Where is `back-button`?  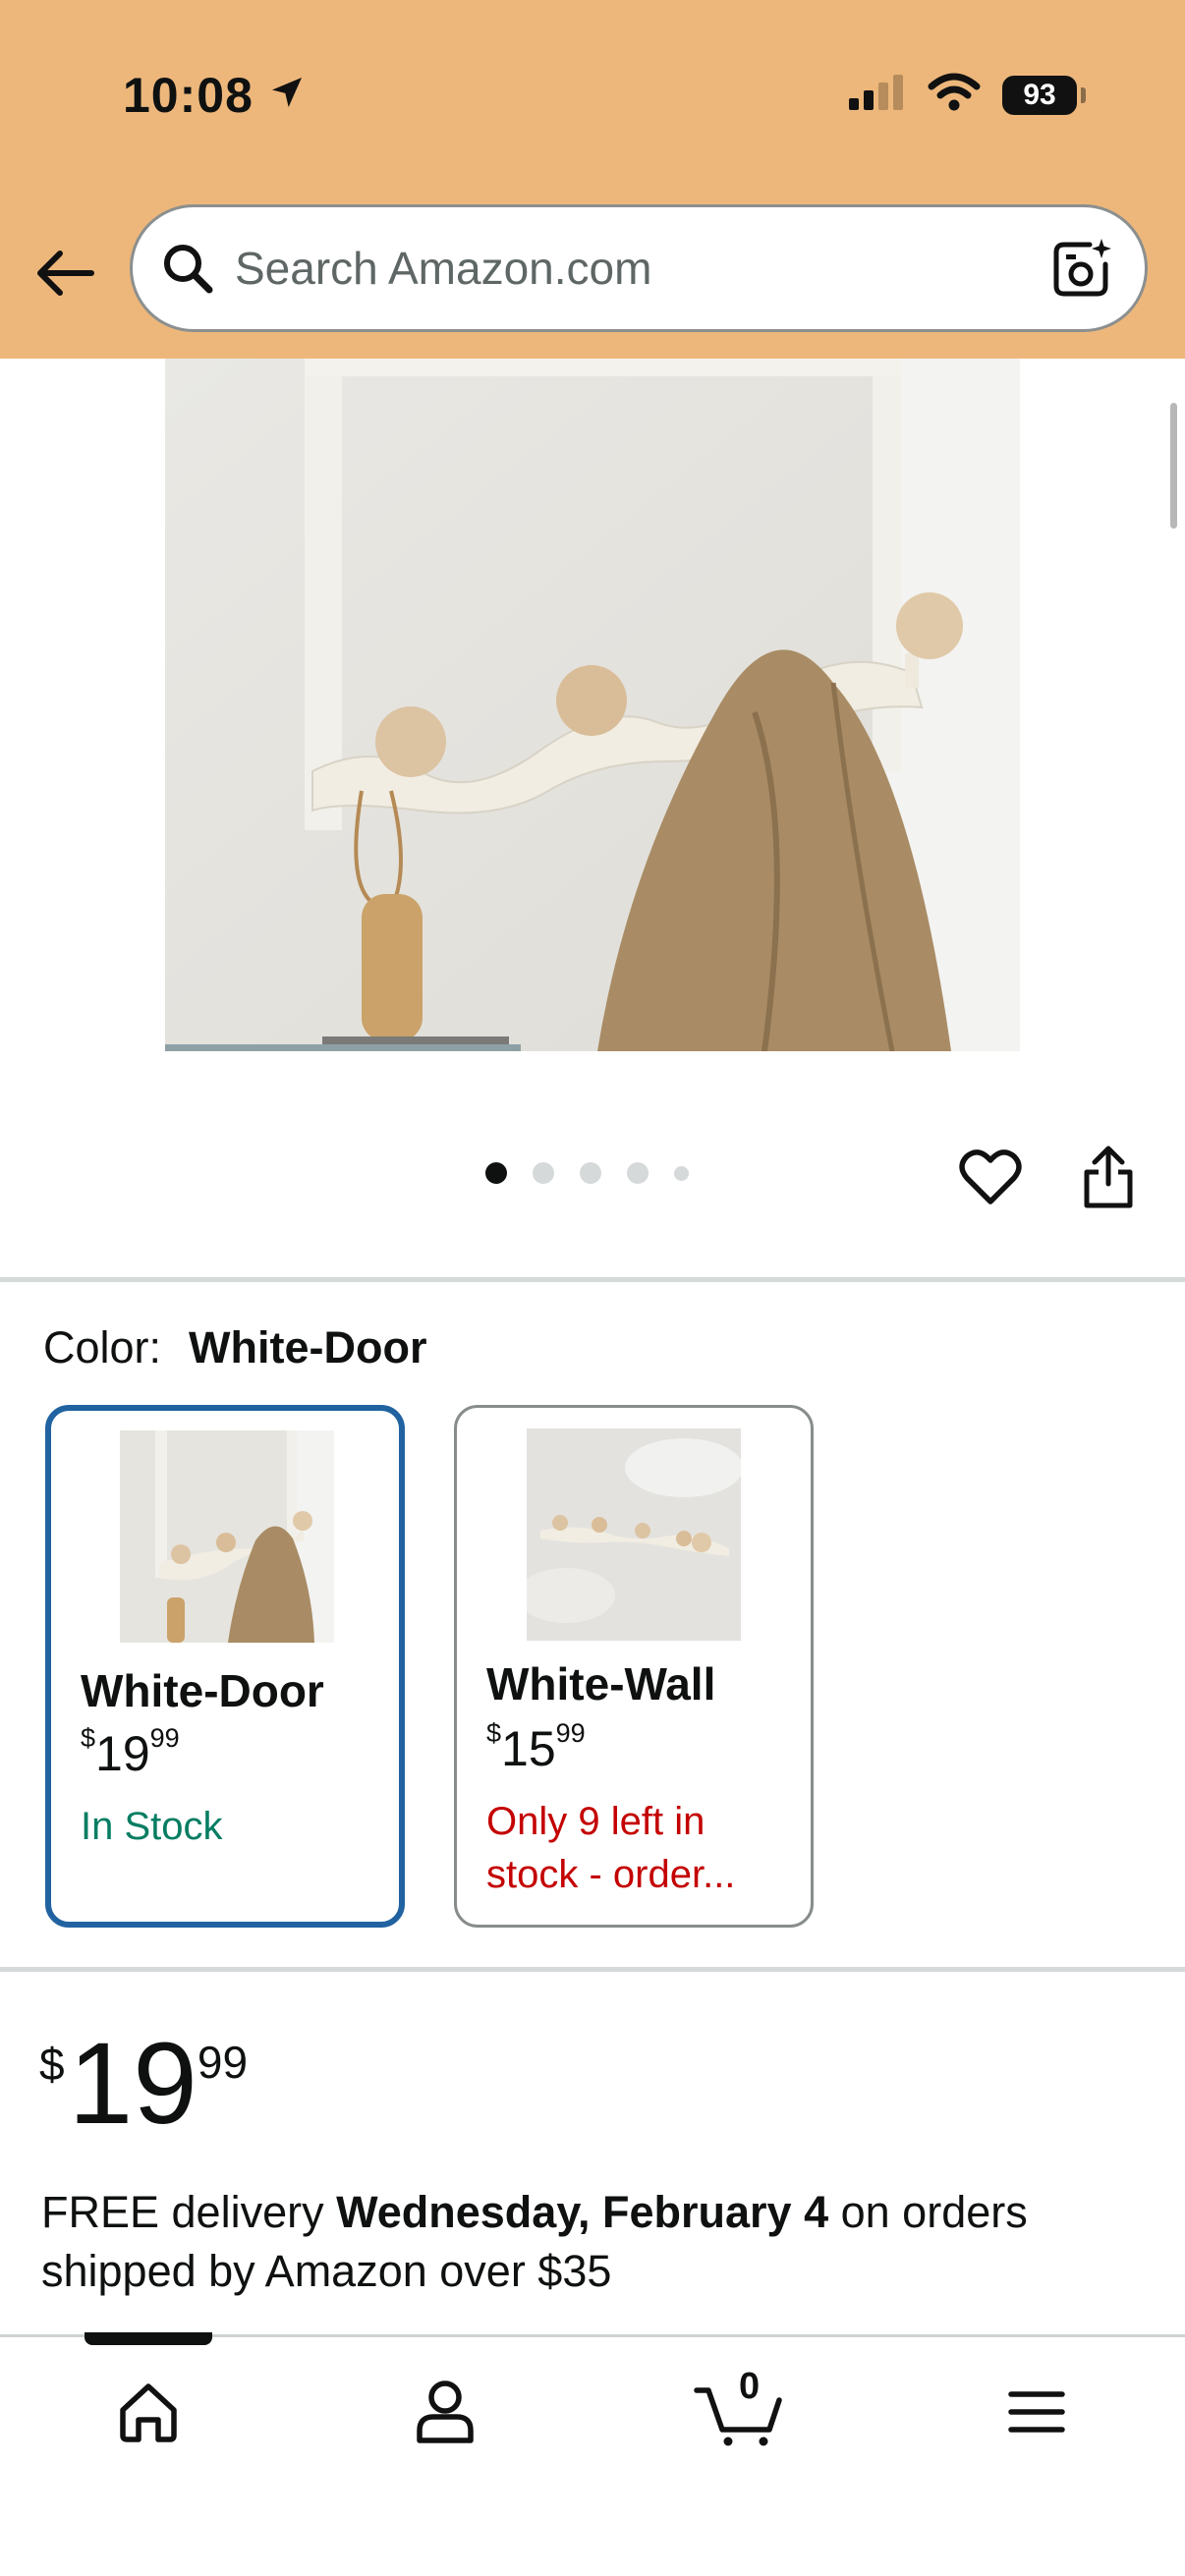 back-button is located at coordinates (65, 273).